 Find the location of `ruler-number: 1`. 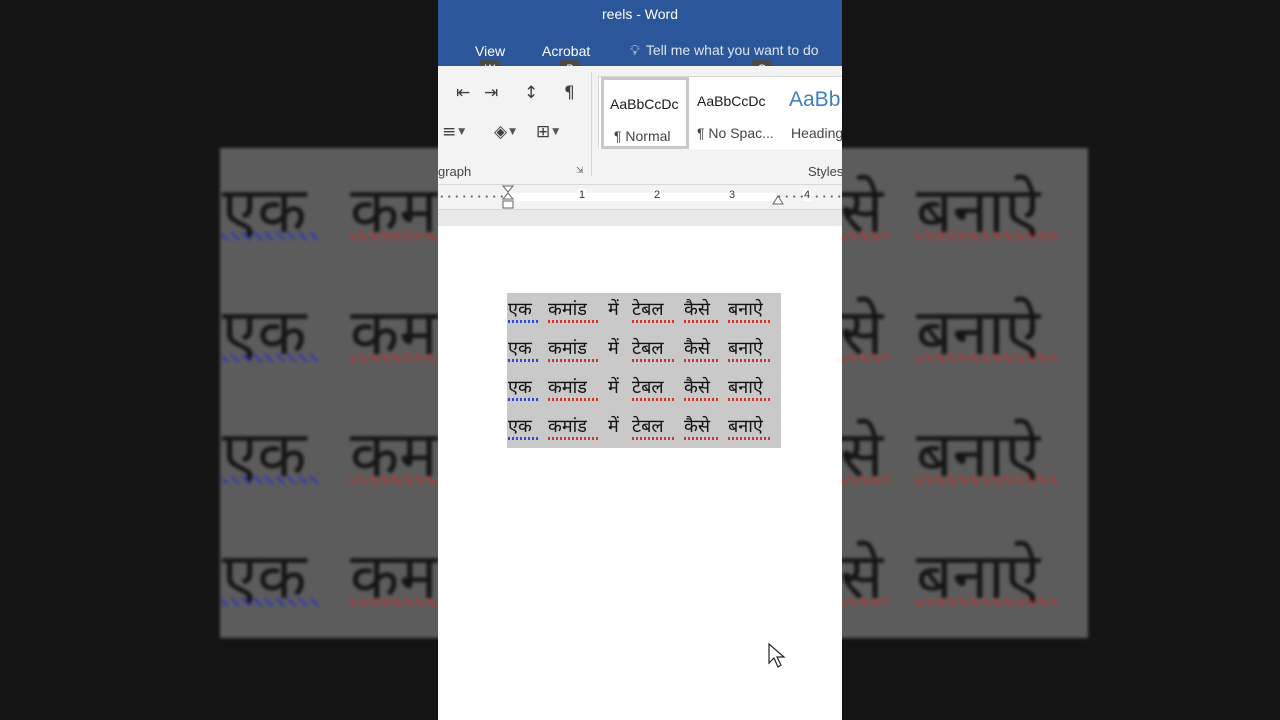

ruler-number: 1 is located at coordinates (582, 195).